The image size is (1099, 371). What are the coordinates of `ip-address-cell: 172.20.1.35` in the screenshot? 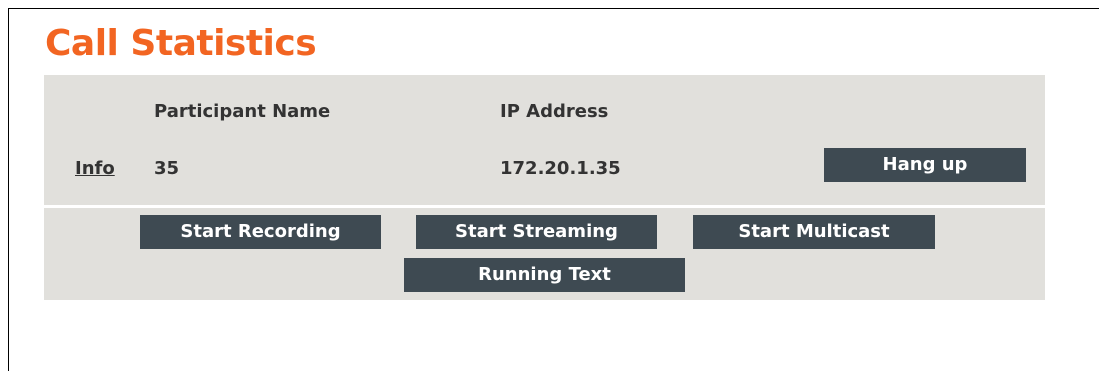 It's located at (560, 168).